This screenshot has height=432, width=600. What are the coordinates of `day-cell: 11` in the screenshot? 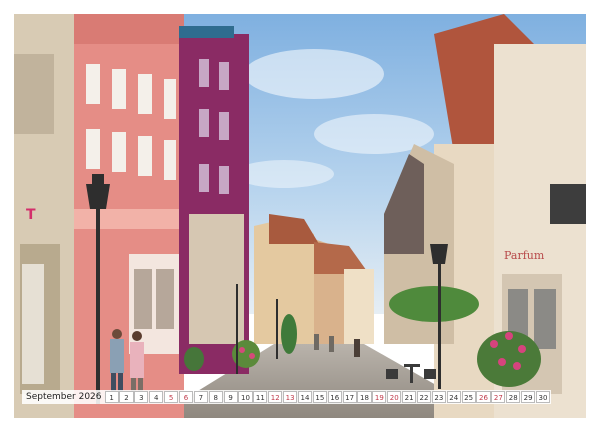 It's located at (260, 397).